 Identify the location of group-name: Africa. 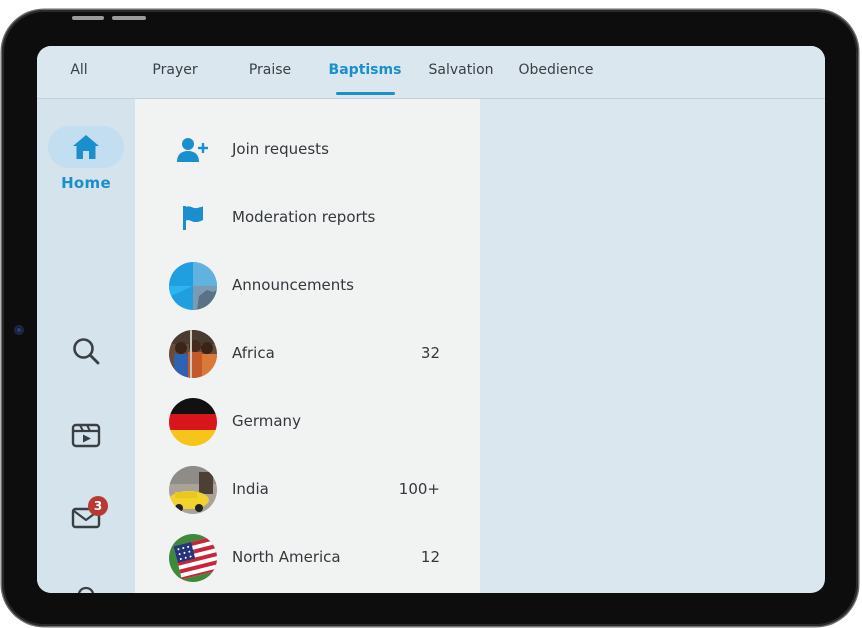
(253, 353).